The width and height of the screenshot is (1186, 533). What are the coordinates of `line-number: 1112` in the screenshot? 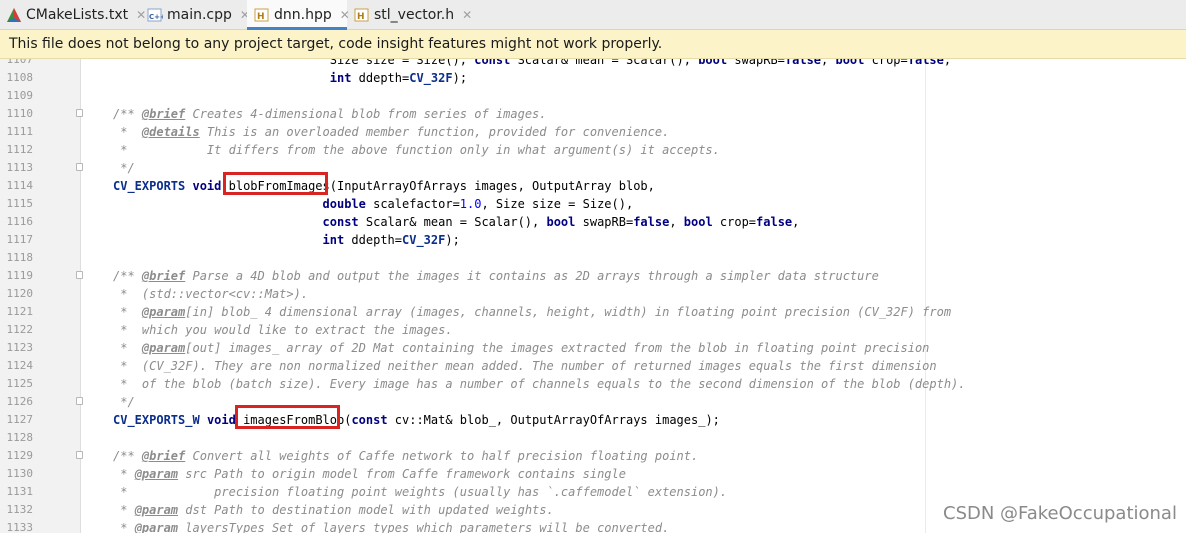 It's located at (20, 149).